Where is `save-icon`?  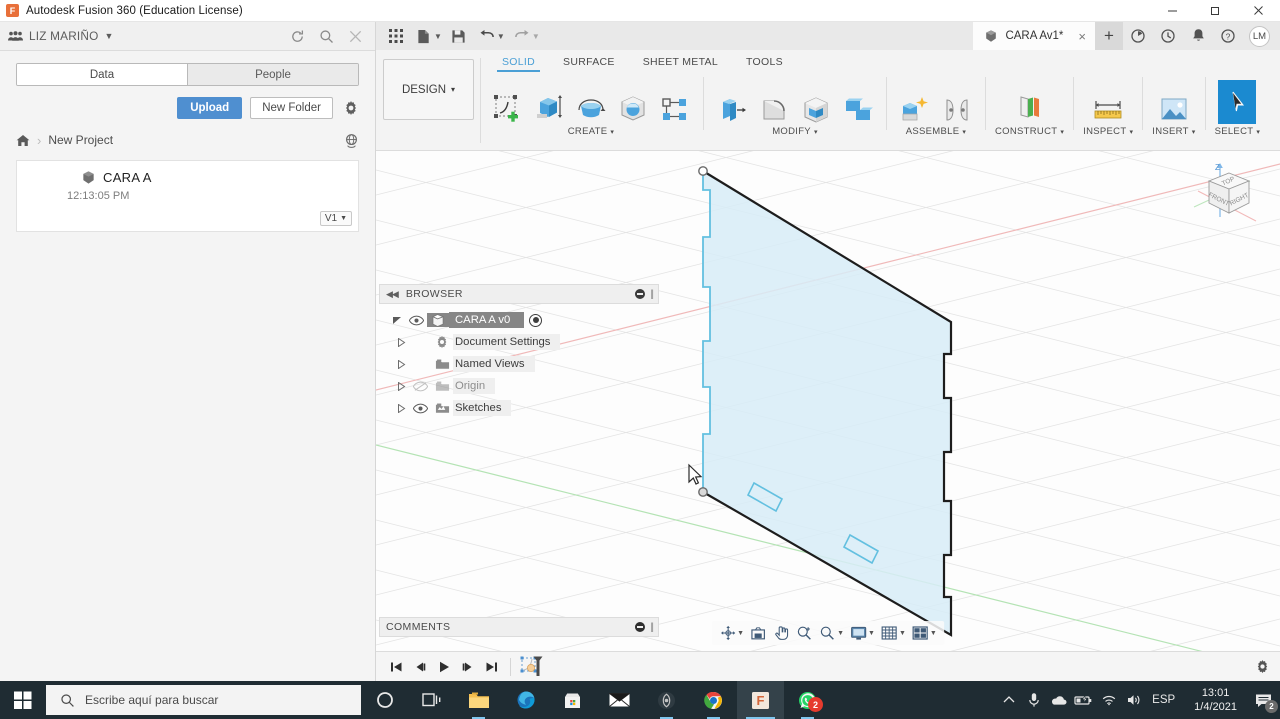
save-icon is located at coordinates (459, 36).